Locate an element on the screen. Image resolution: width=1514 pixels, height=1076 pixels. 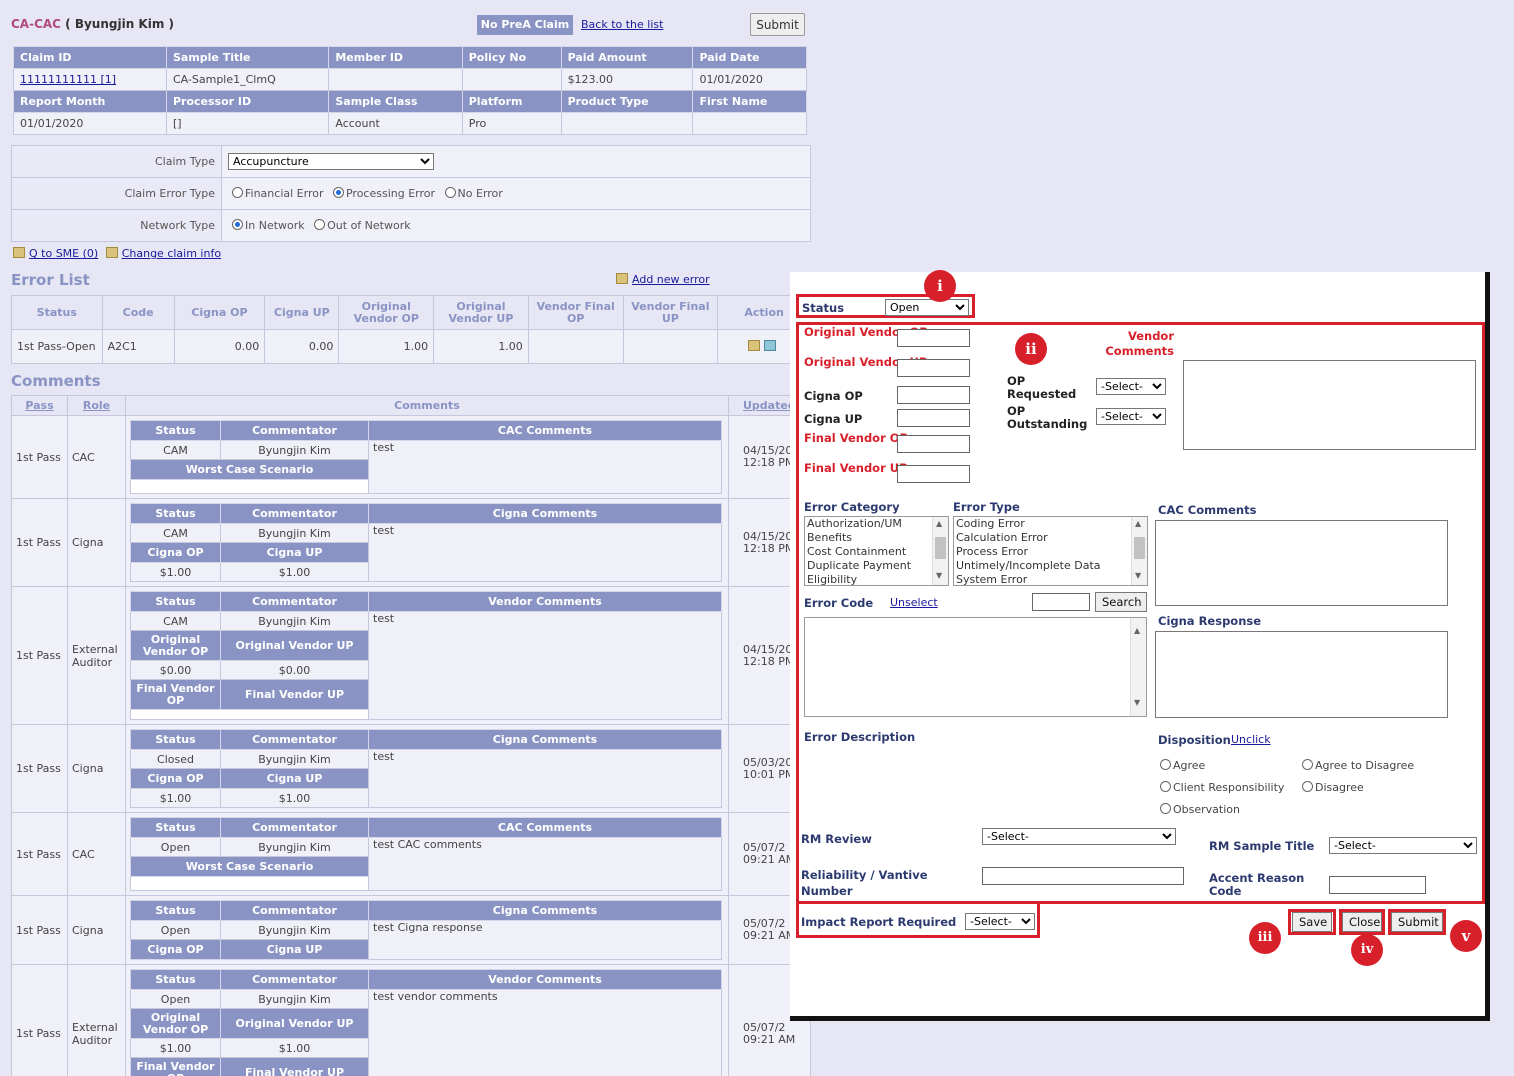
error-type-option: Calculation Error is located at coordinates (1051, 538).